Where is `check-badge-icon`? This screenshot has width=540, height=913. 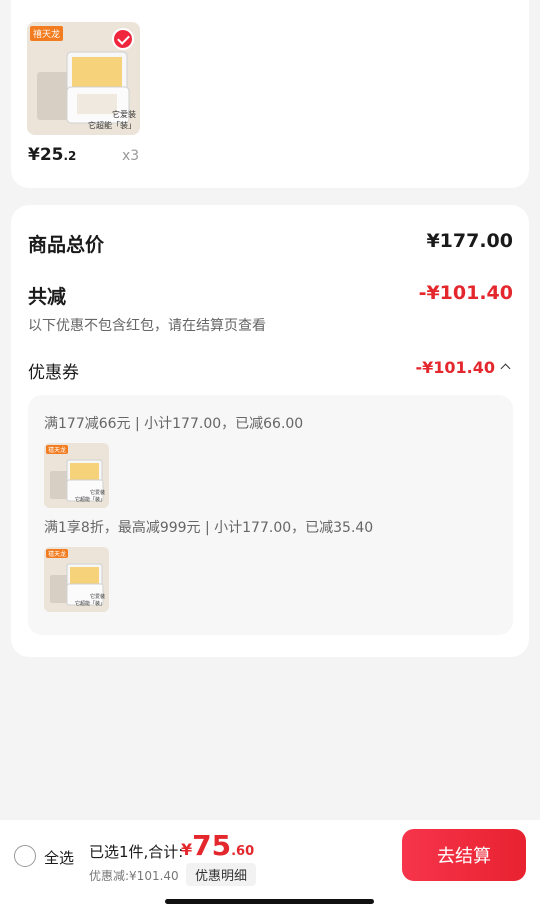 check-badge-icon is located at coordinates (123, 39).